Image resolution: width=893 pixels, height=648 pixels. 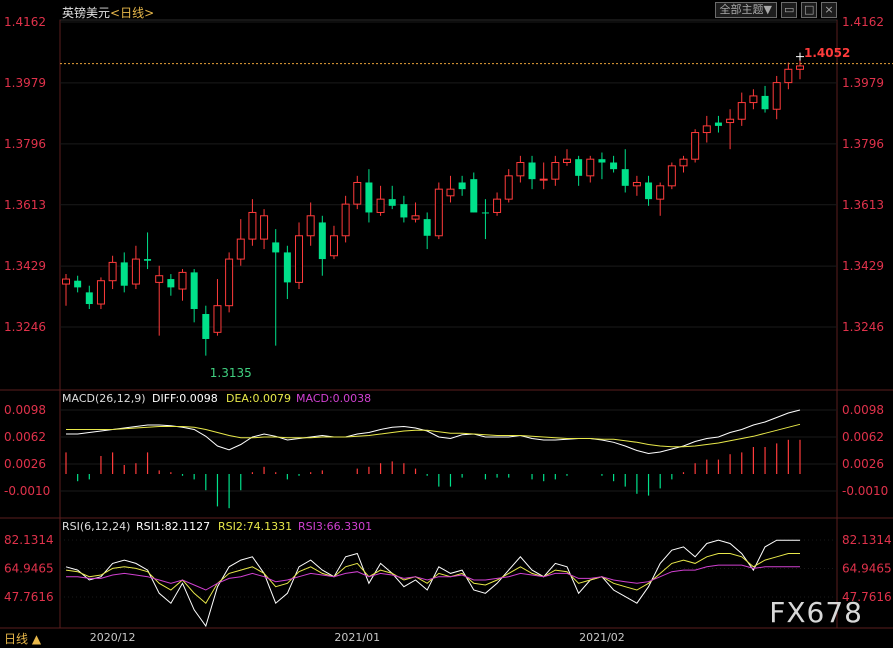 I want to click on price-axis-left: 1.4162 1.3979 1.3796 1.3613 1.3429 1.3246, so click(x=25, y=174).